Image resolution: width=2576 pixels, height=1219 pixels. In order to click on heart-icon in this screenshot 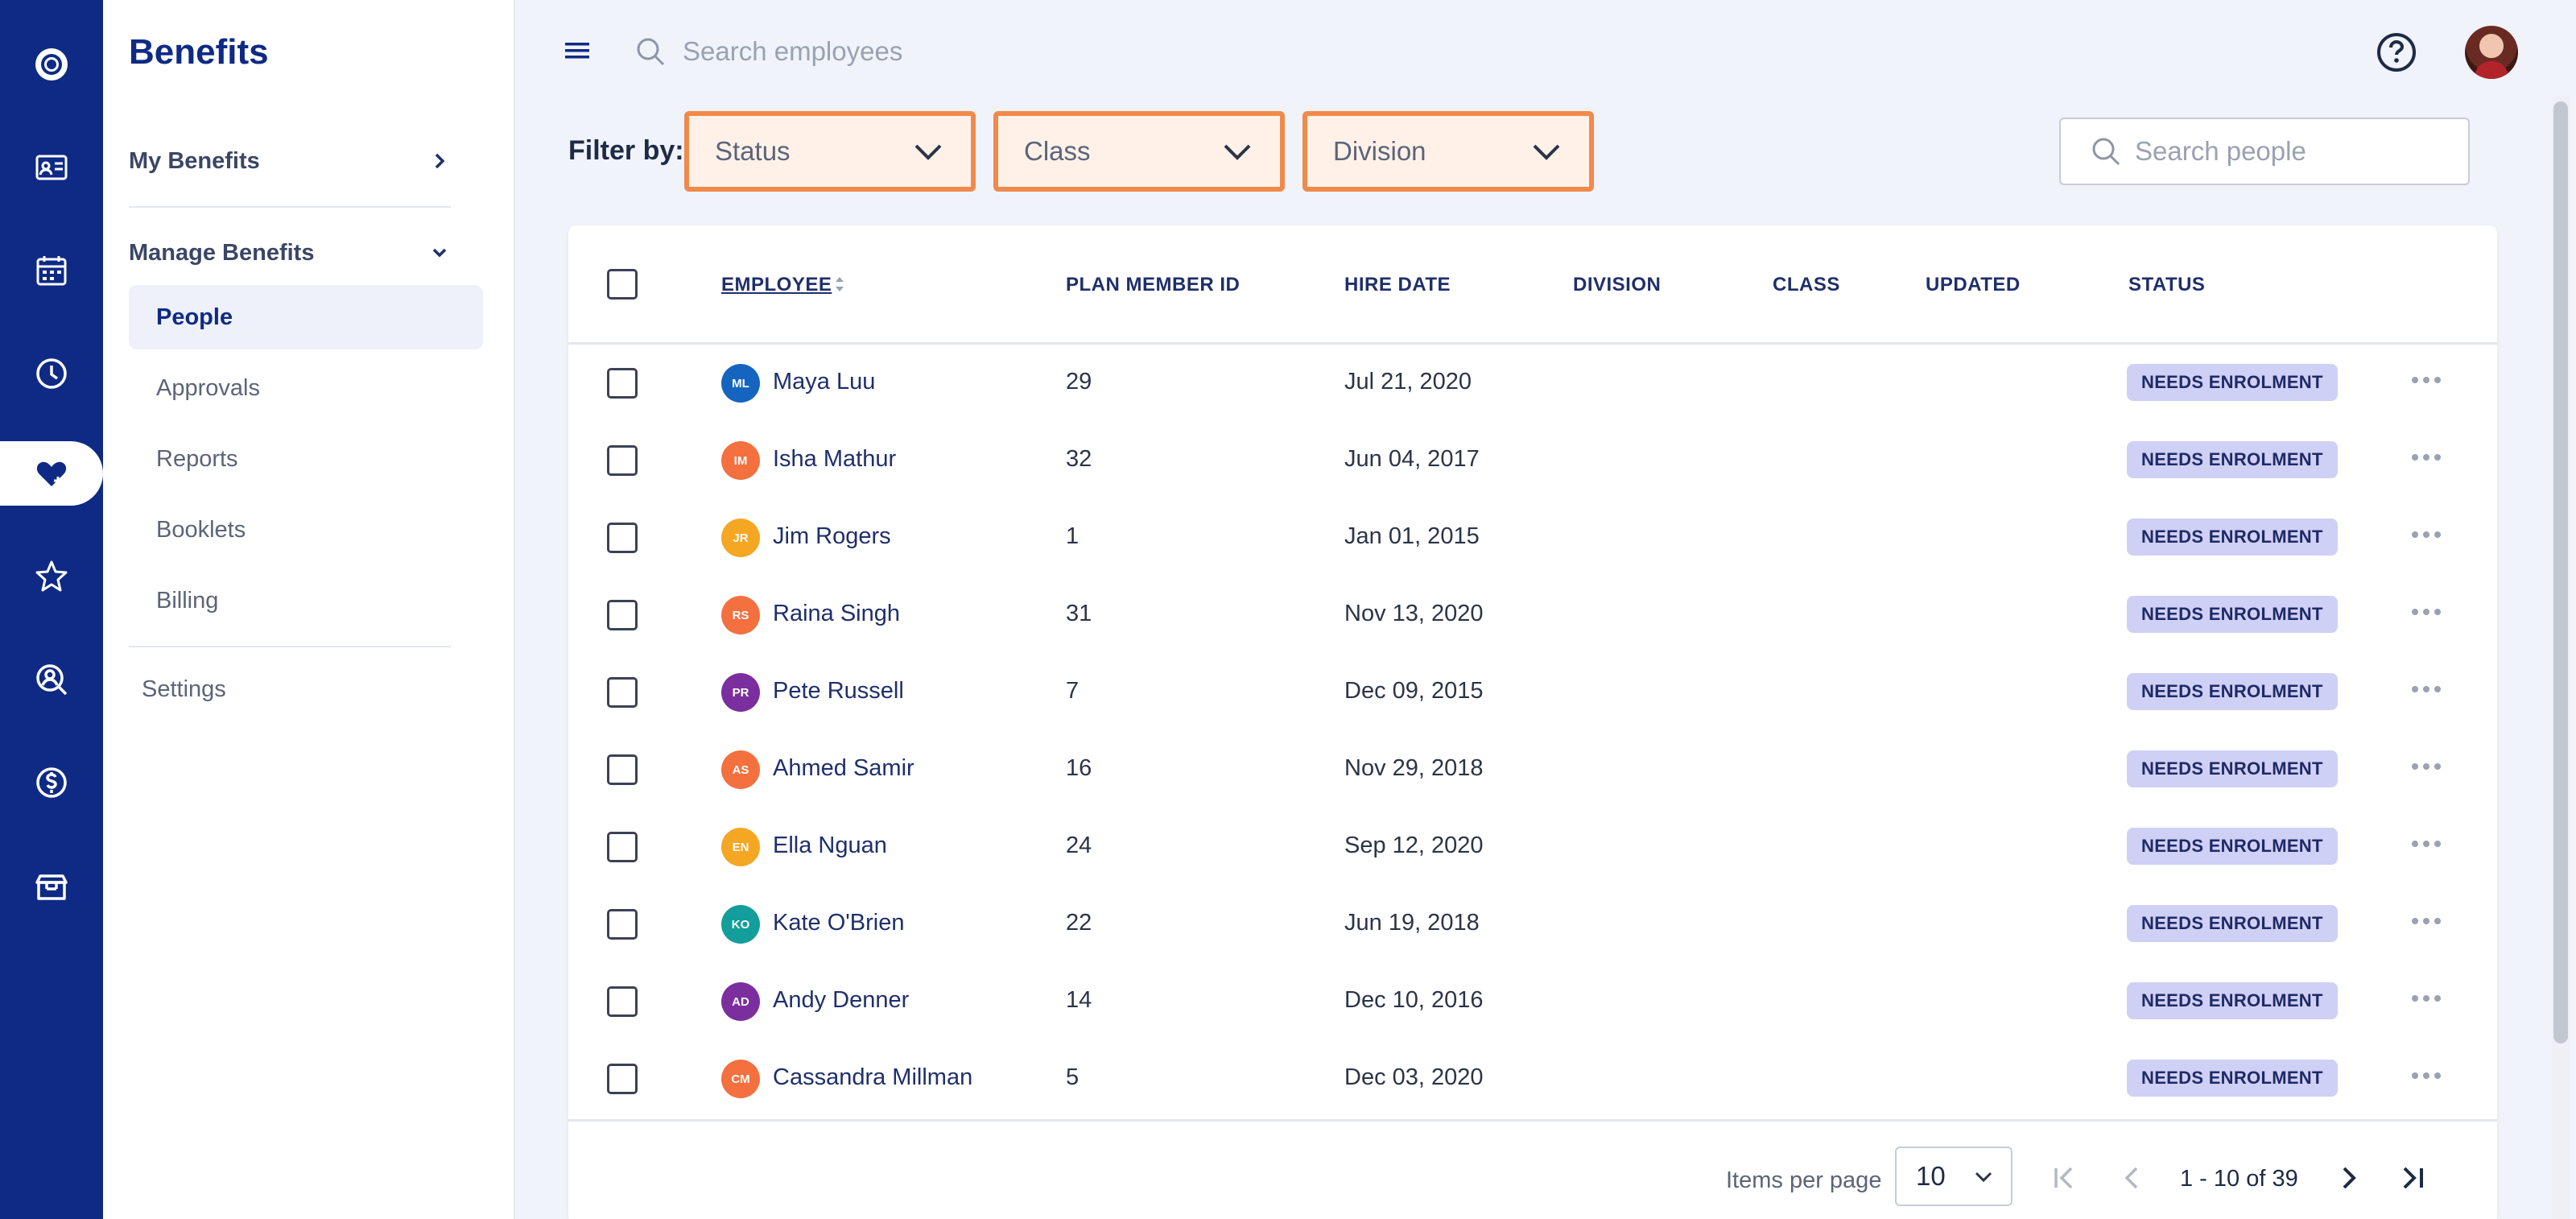, I will do `click(51, 474)`.